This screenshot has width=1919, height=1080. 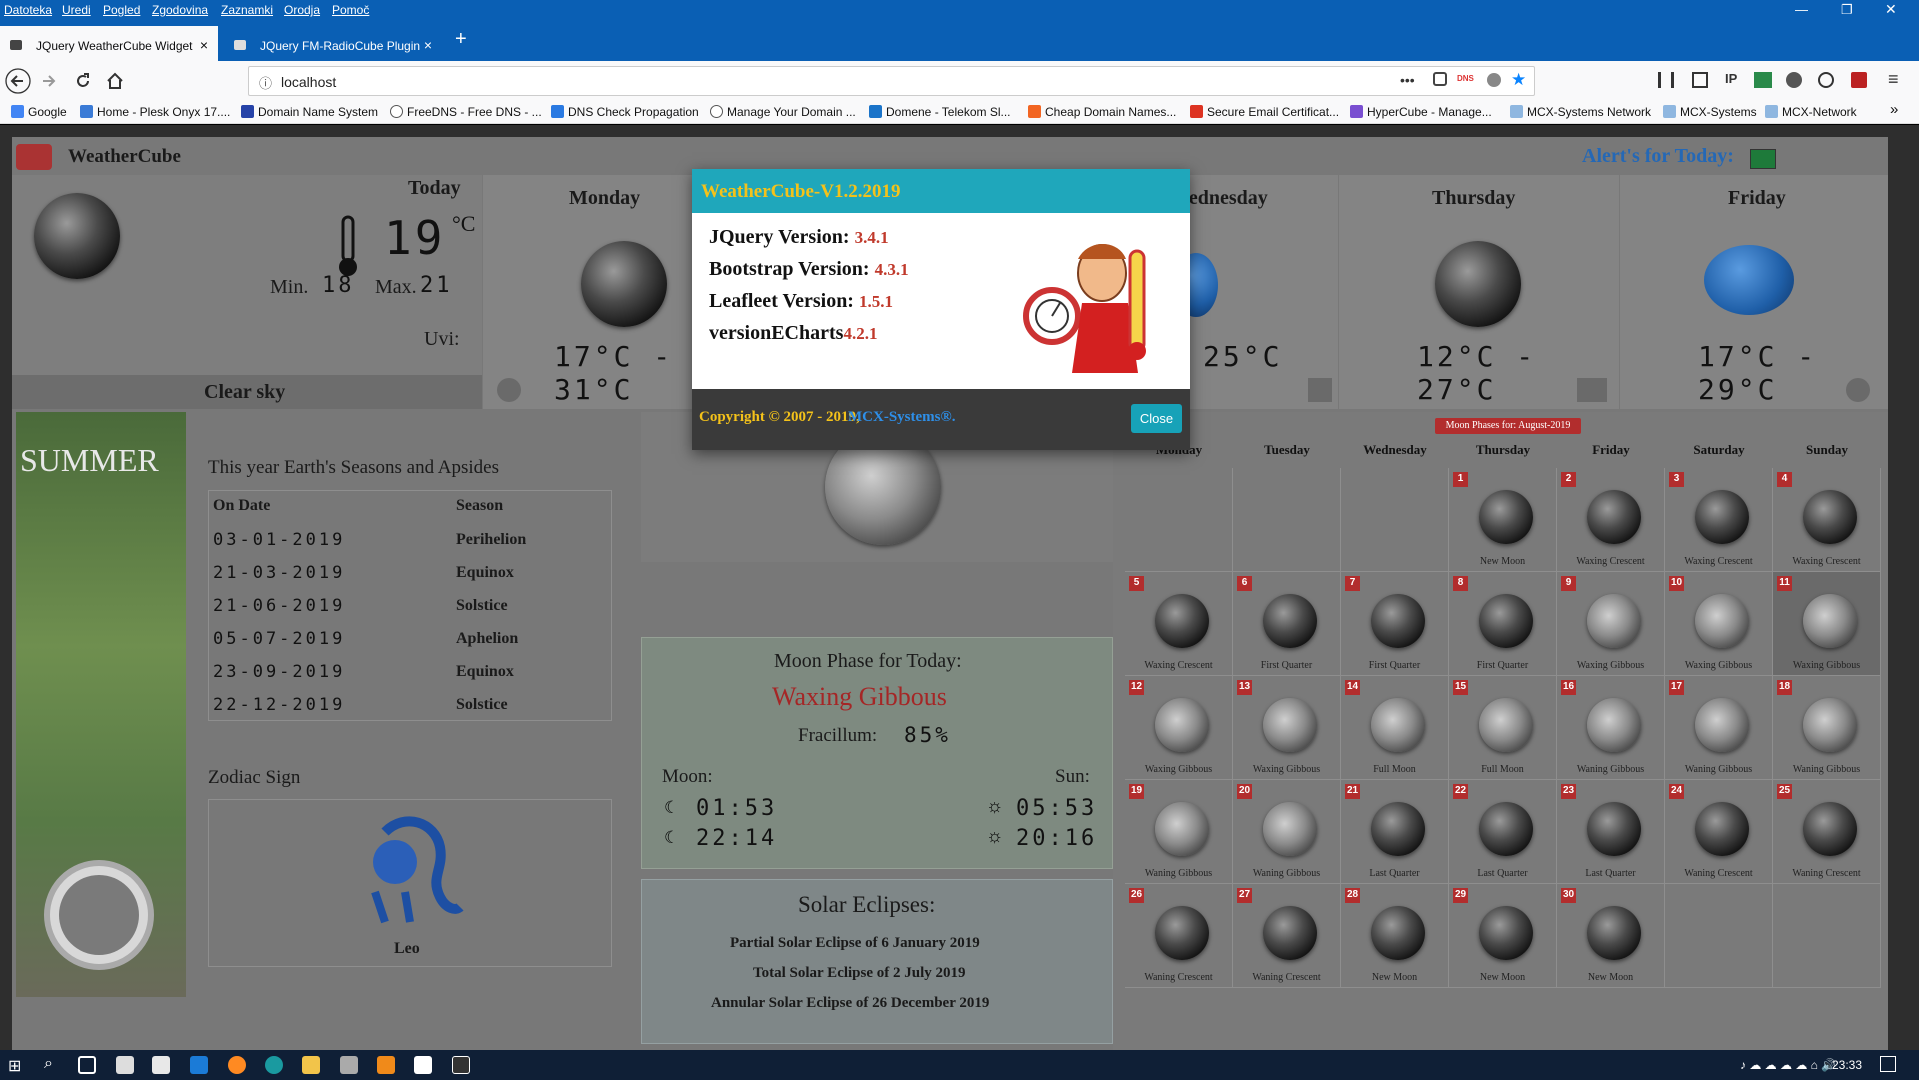 What do you see at coordinates (309, 112) in the screenshot?
I see `bookmark-item: Domain Name System` at bounding box center [309, 112].